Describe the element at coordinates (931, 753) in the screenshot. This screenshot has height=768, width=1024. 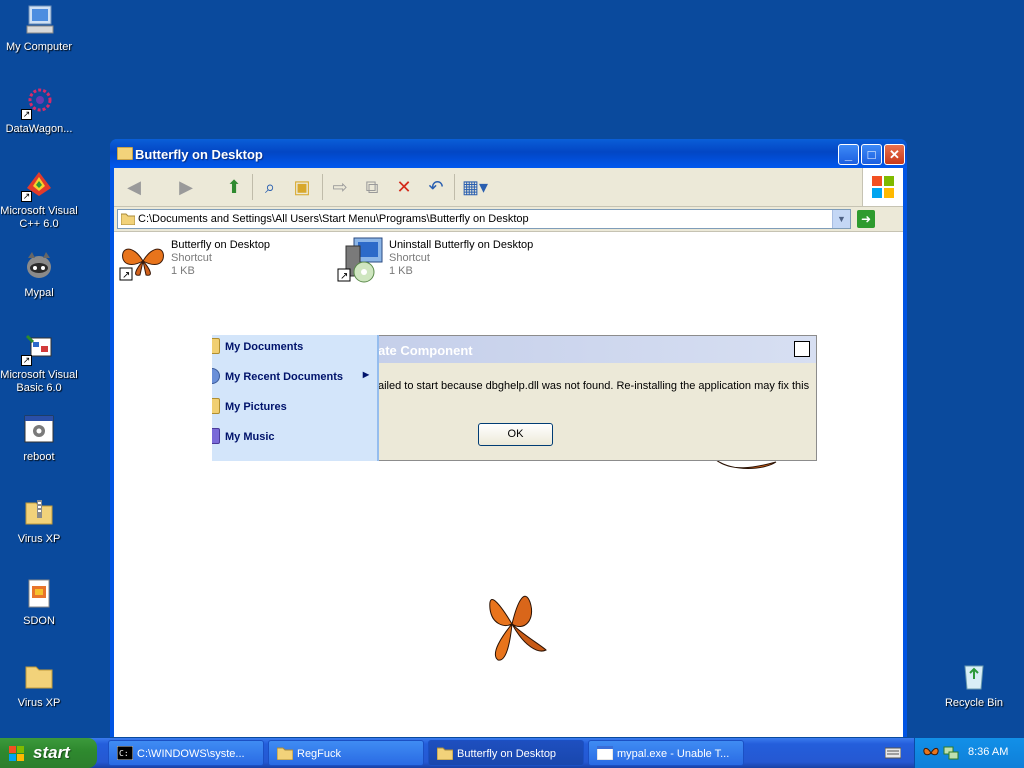
I see `butterfly-tray-icon` at that location.